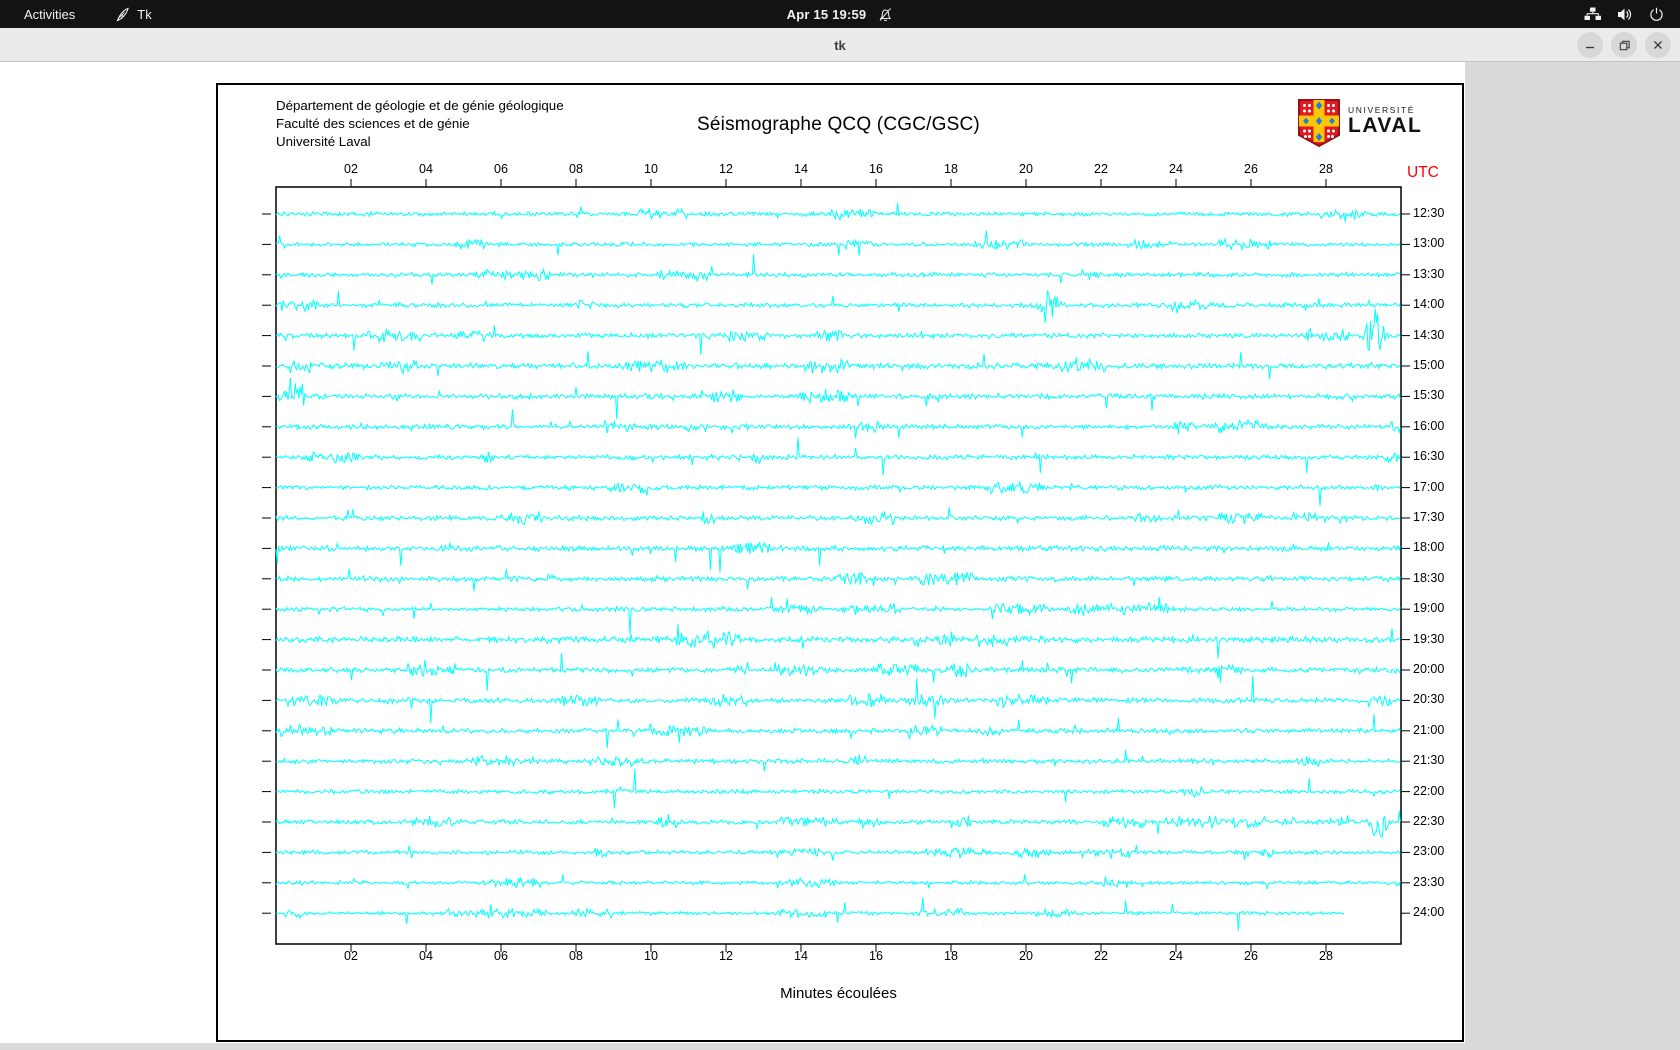  Describe the element at coordinates (1429, 243) in the screenshot. I see `utc-time-label: 13:00` at that location.